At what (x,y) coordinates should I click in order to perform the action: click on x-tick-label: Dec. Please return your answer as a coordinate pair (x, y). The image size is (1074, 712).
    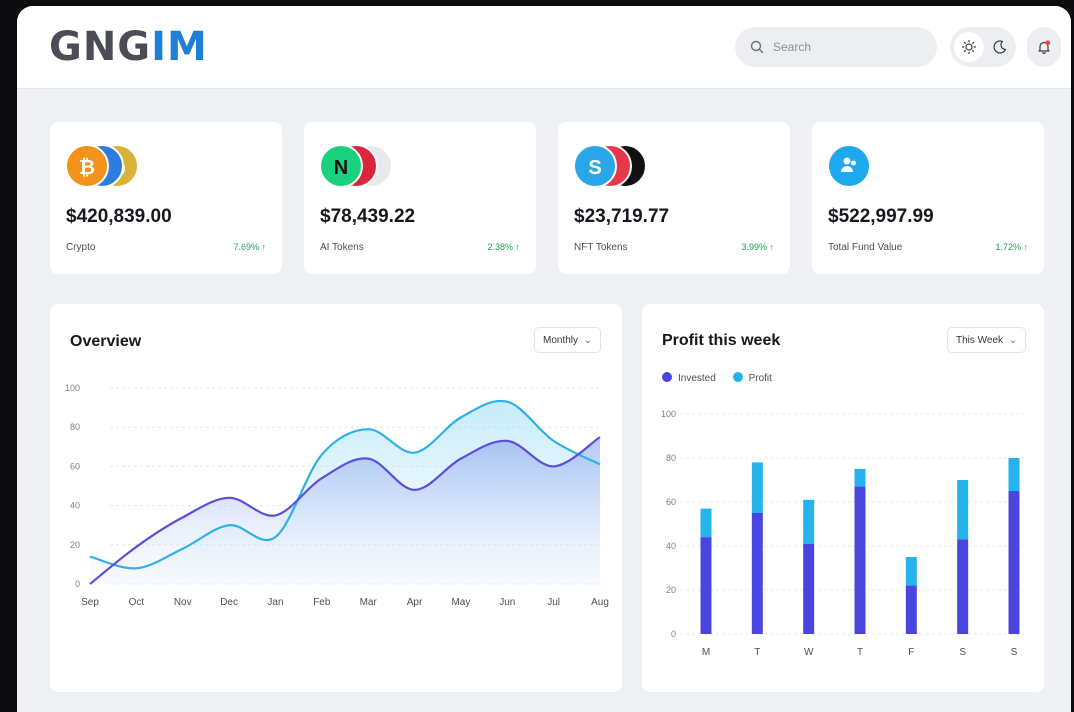
    Looking at the image, I should click on (229, 602).